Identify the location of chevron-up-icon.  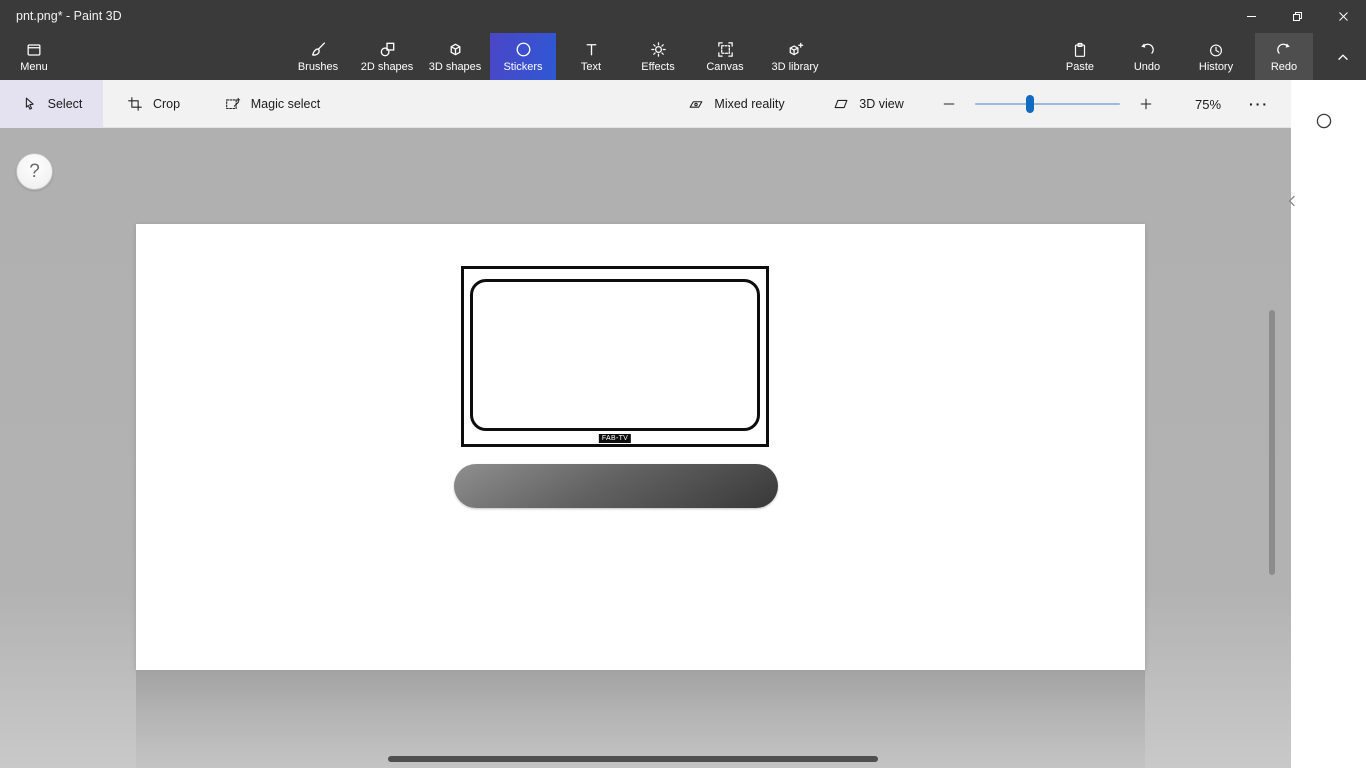
(1343, 57).